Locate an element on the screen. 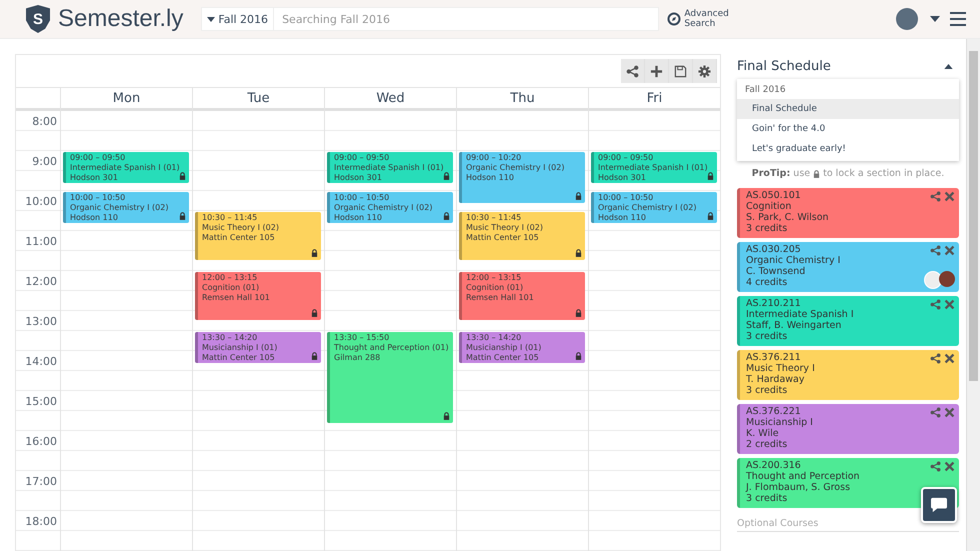 This screenshot has width=980, height=551. advanced-search-button: Advanced Search is located at coordinates (698, 19).